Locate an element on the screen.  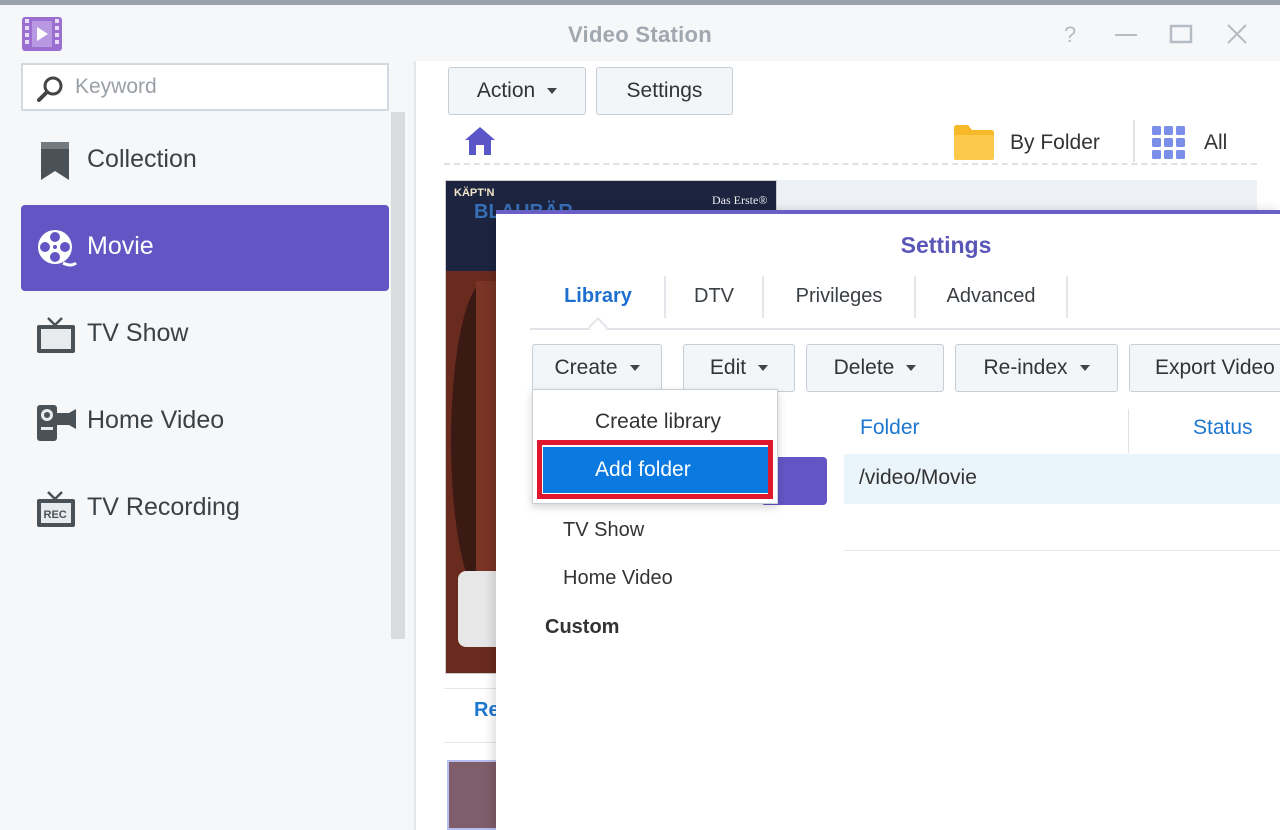
sidebar-item-label: TV Recording is located at coordinates (163, 507).